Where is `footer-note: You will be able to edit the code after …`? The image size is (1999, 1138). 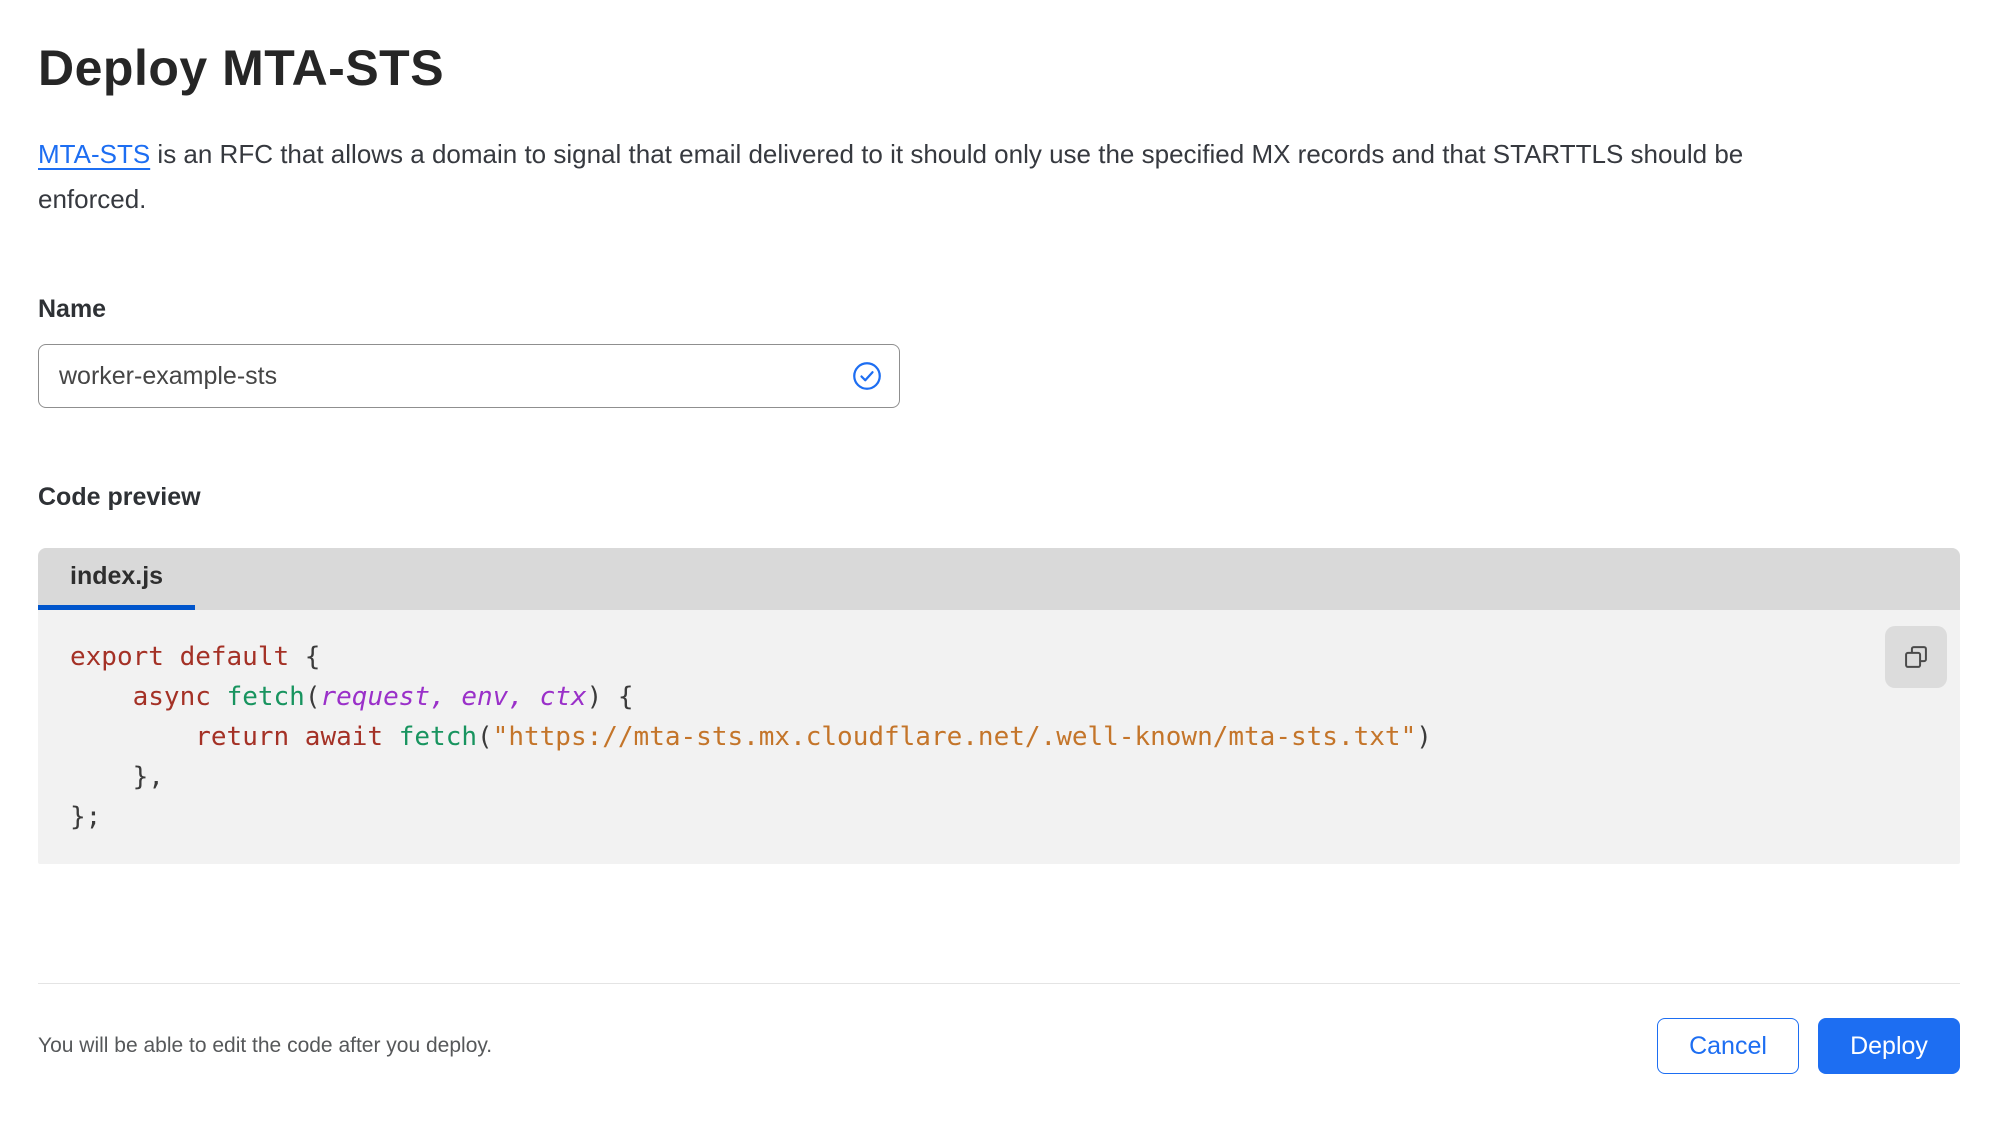
footer-note: You will be able to edit the code after … is located at coordinates (265, 1045).